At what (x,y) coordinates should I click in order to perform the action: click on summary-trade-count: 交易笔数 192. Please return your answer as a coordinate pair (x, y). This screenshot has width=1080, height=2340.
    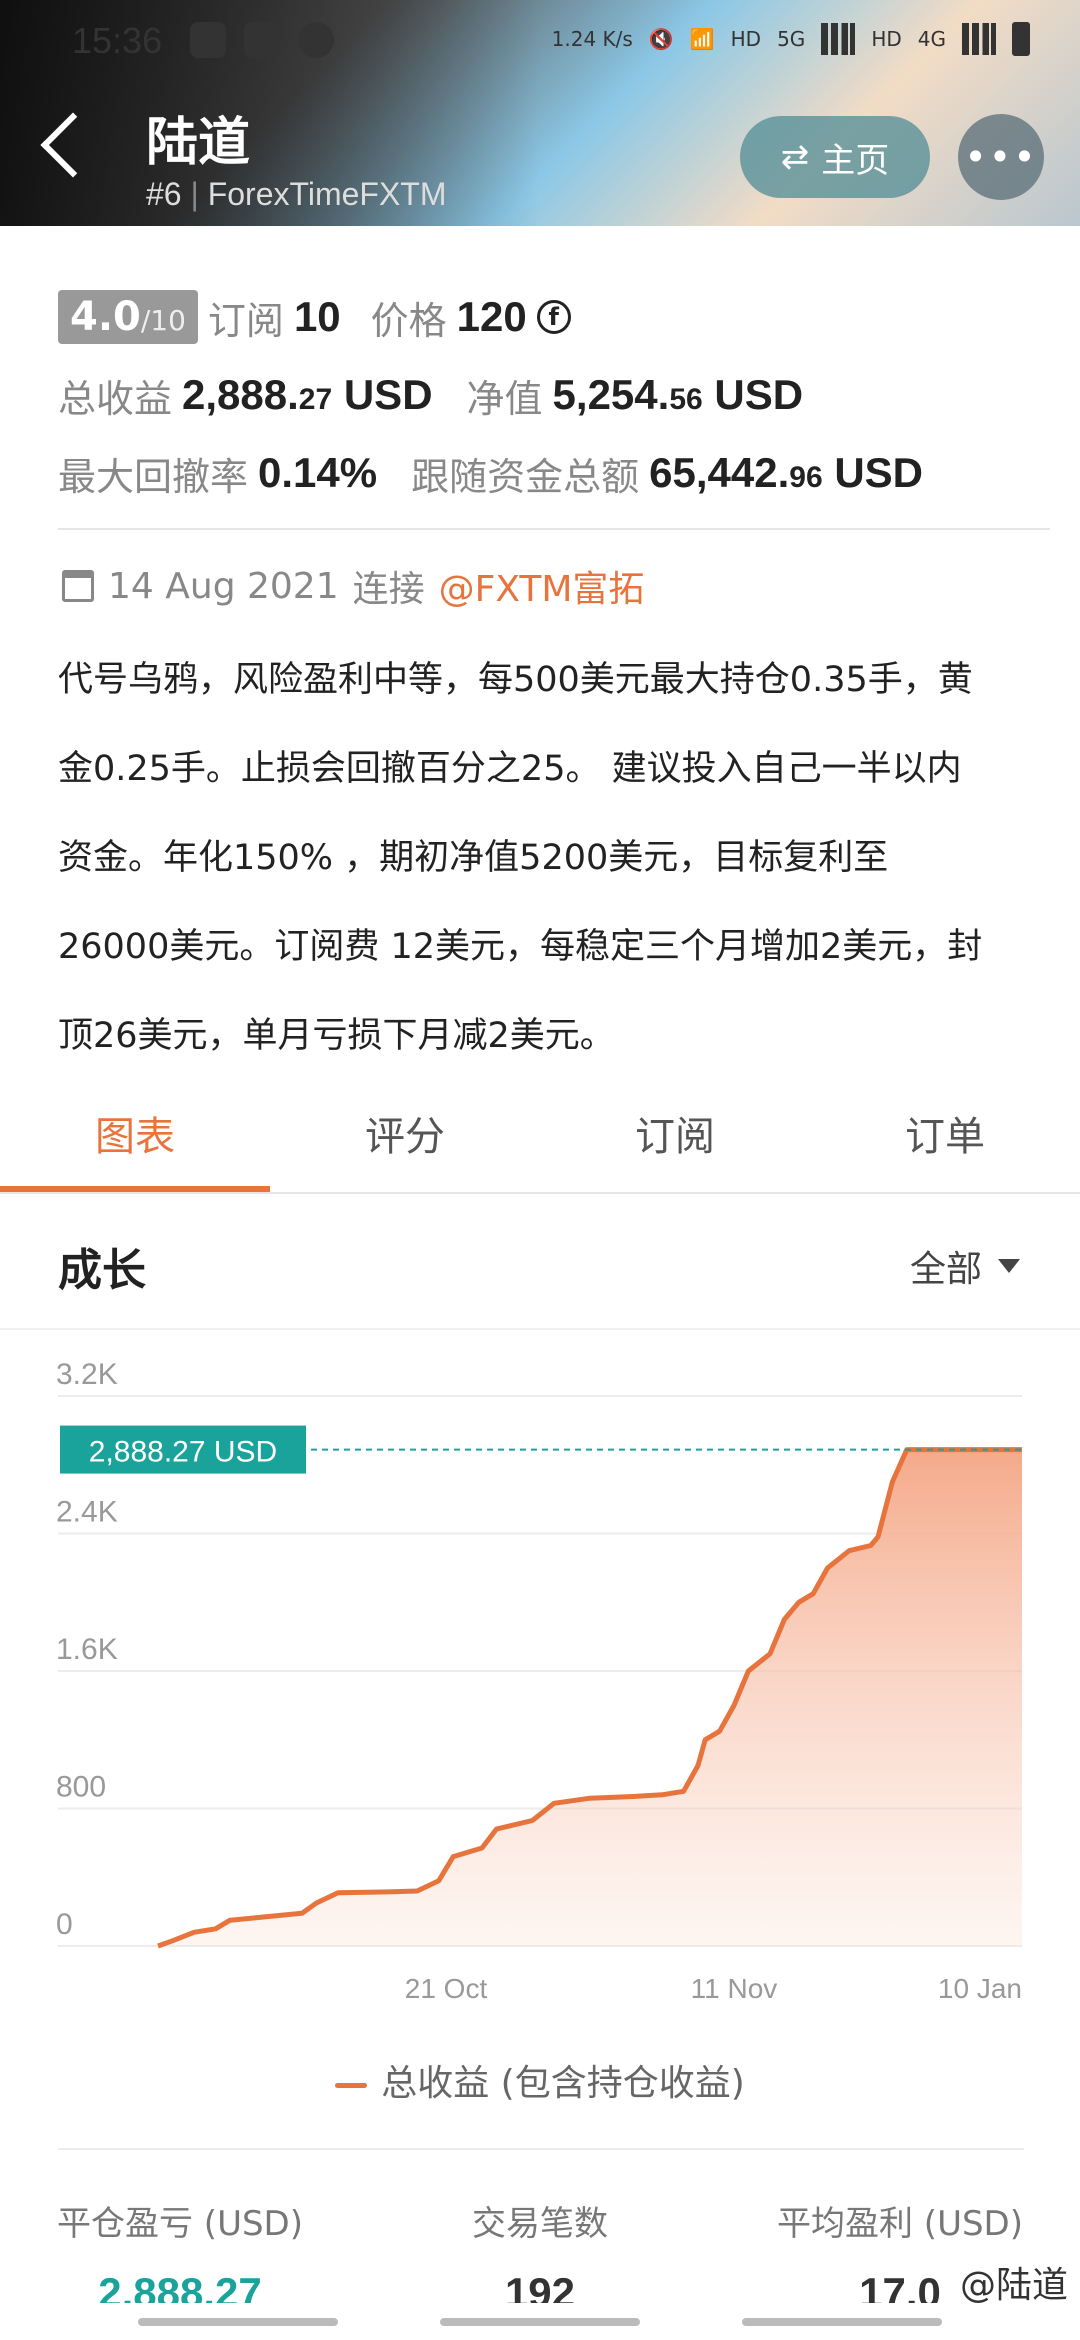
    Looking at the image, I should click on (540, 2249).